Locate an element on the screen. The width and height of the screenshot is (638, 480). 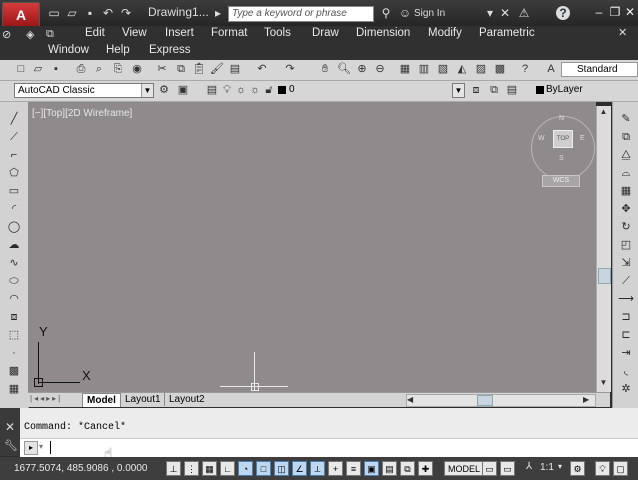
cube-icon: ◈ is located at coordinates (33, 35).